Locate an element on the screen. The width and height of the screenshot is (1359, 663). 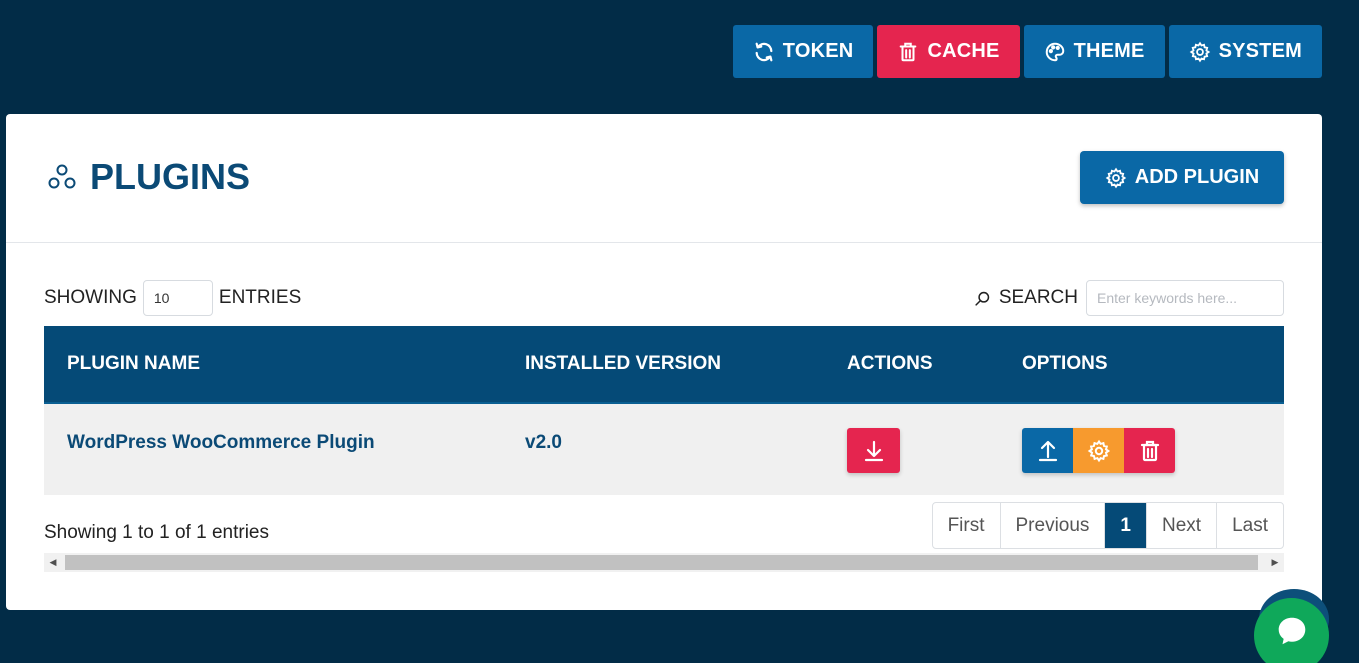
actions-cell is located at coordinates (934, 438).